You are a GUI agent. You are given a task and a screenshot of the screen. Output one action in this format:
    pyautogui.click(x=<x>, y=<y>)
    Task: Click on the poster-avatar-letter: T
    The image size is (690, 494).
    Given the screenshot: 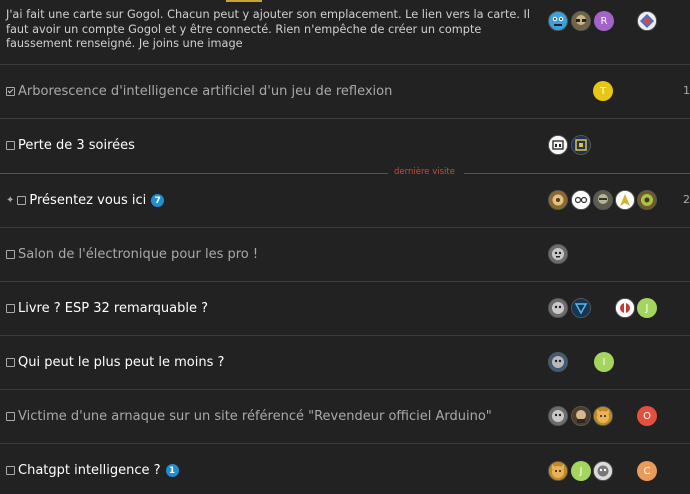 What is the action you would take?
    pyautogui.click(x=603, y=91)
    